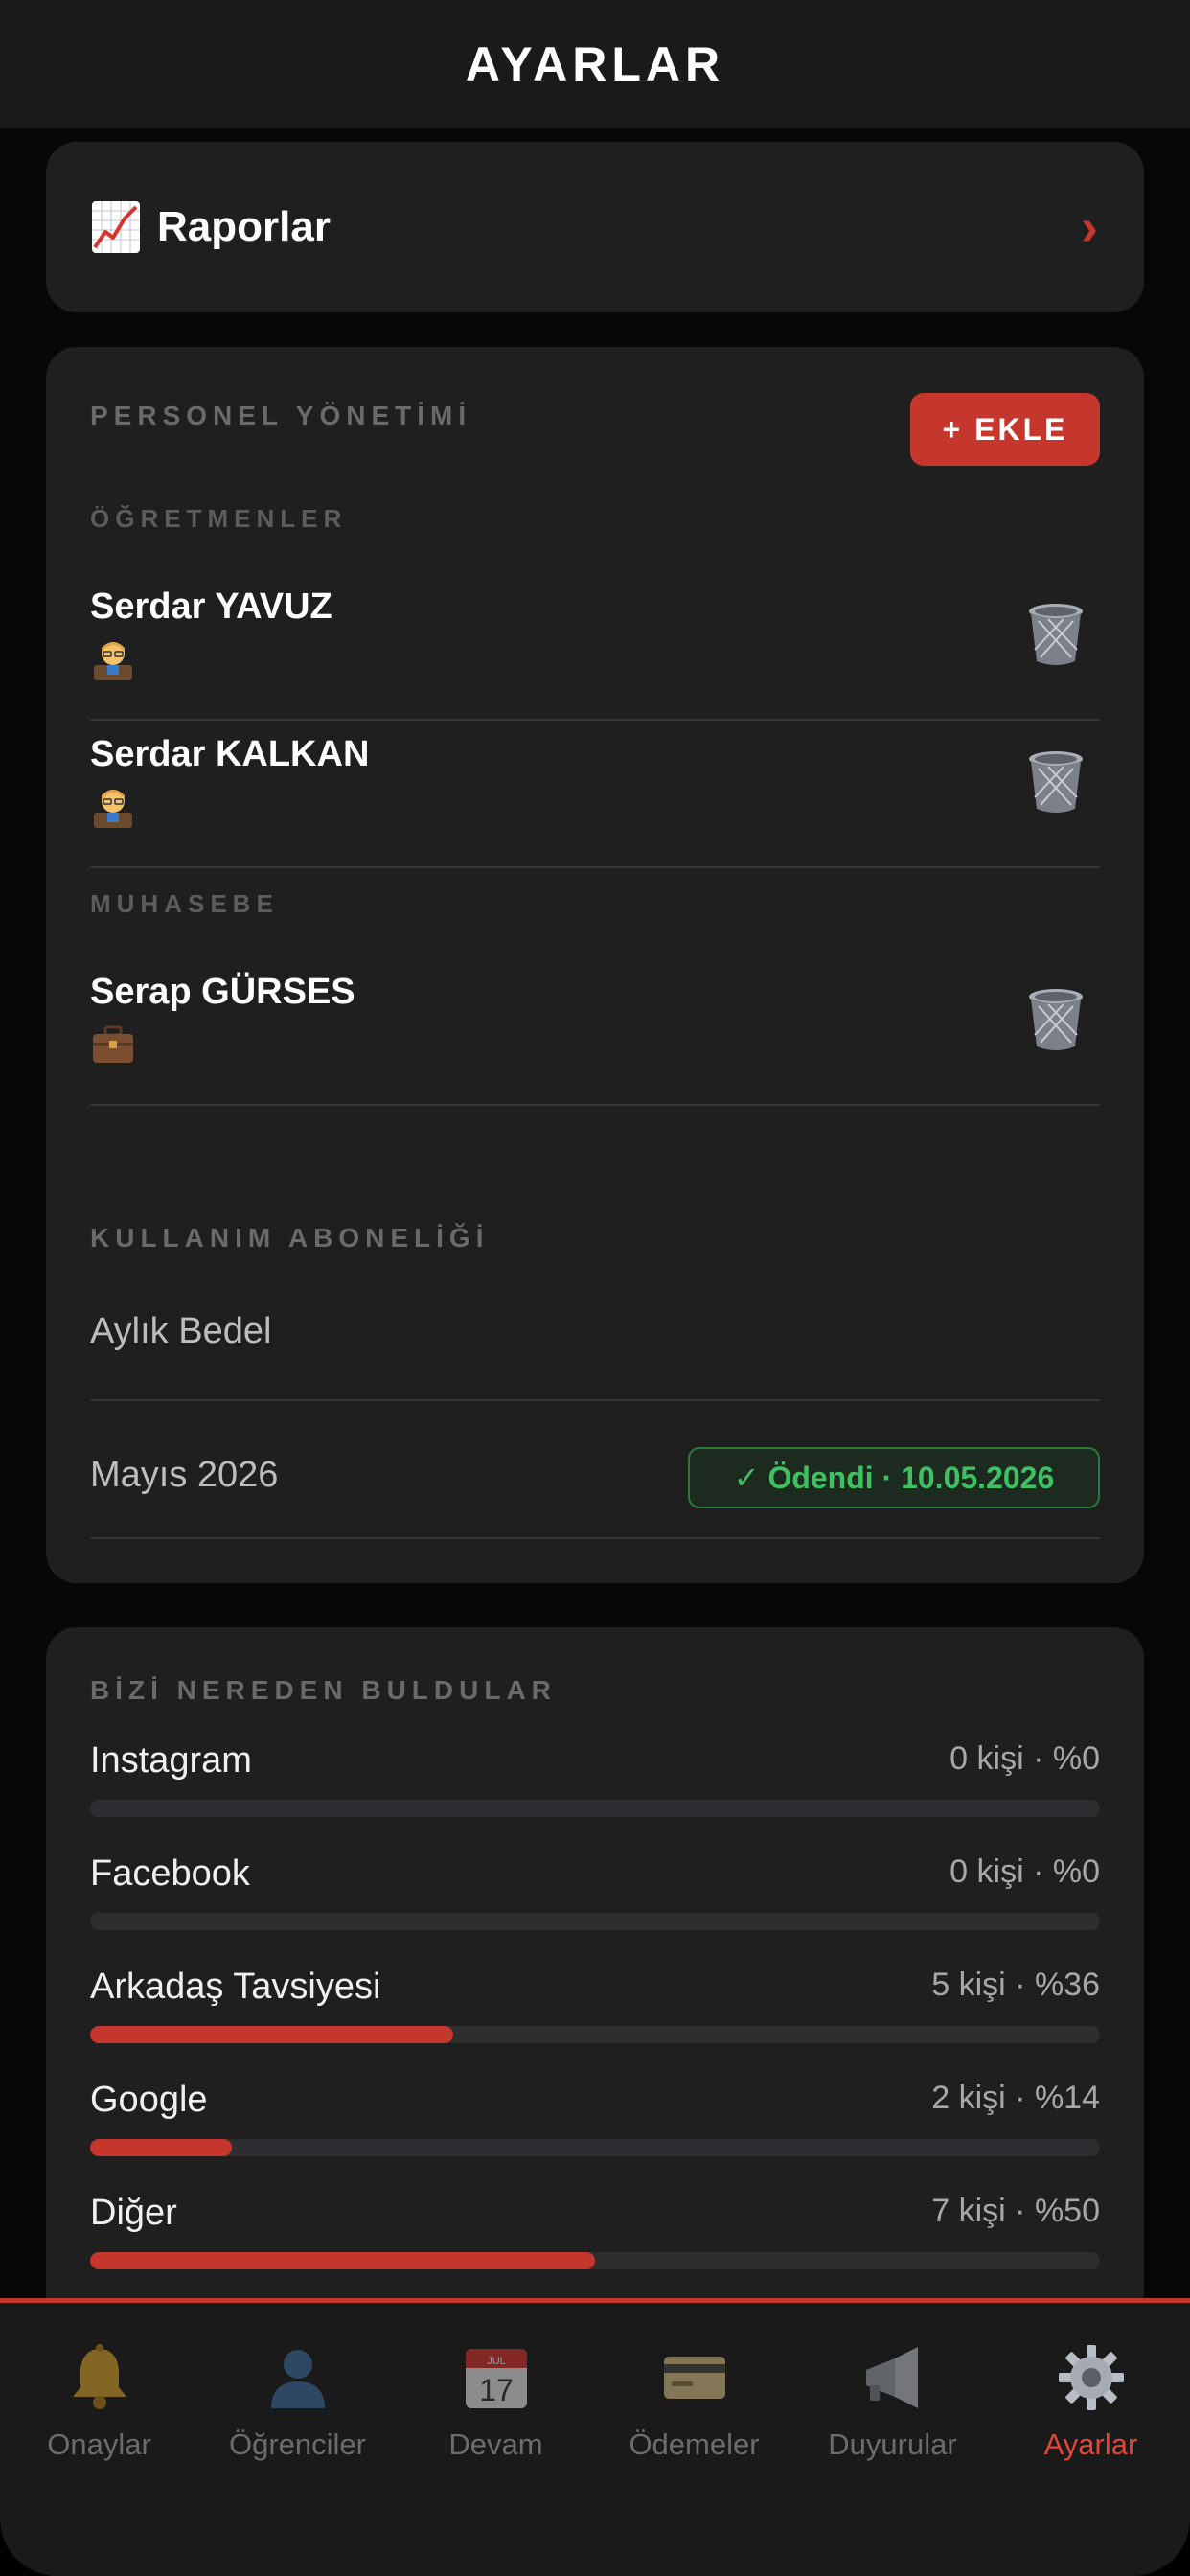 This screenshot has width=1190, height=2576. What do you see at coordinates (185, 1475) in the screenshot?
I see `subscription-month-label: Mayıs 2026` at bounding box center [185, 1475].